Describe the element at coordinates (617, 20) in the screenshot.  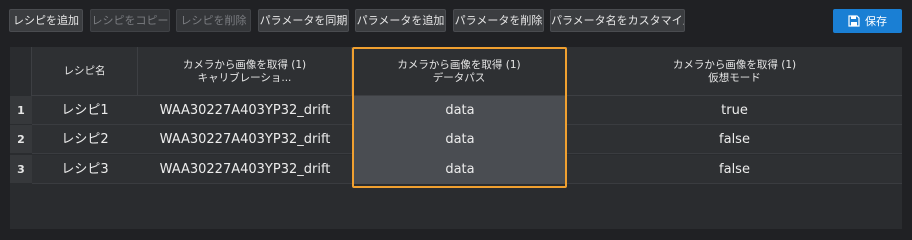
I see `customize-parameter-name-button: パラメータ名をカスタマイズ` at that location.